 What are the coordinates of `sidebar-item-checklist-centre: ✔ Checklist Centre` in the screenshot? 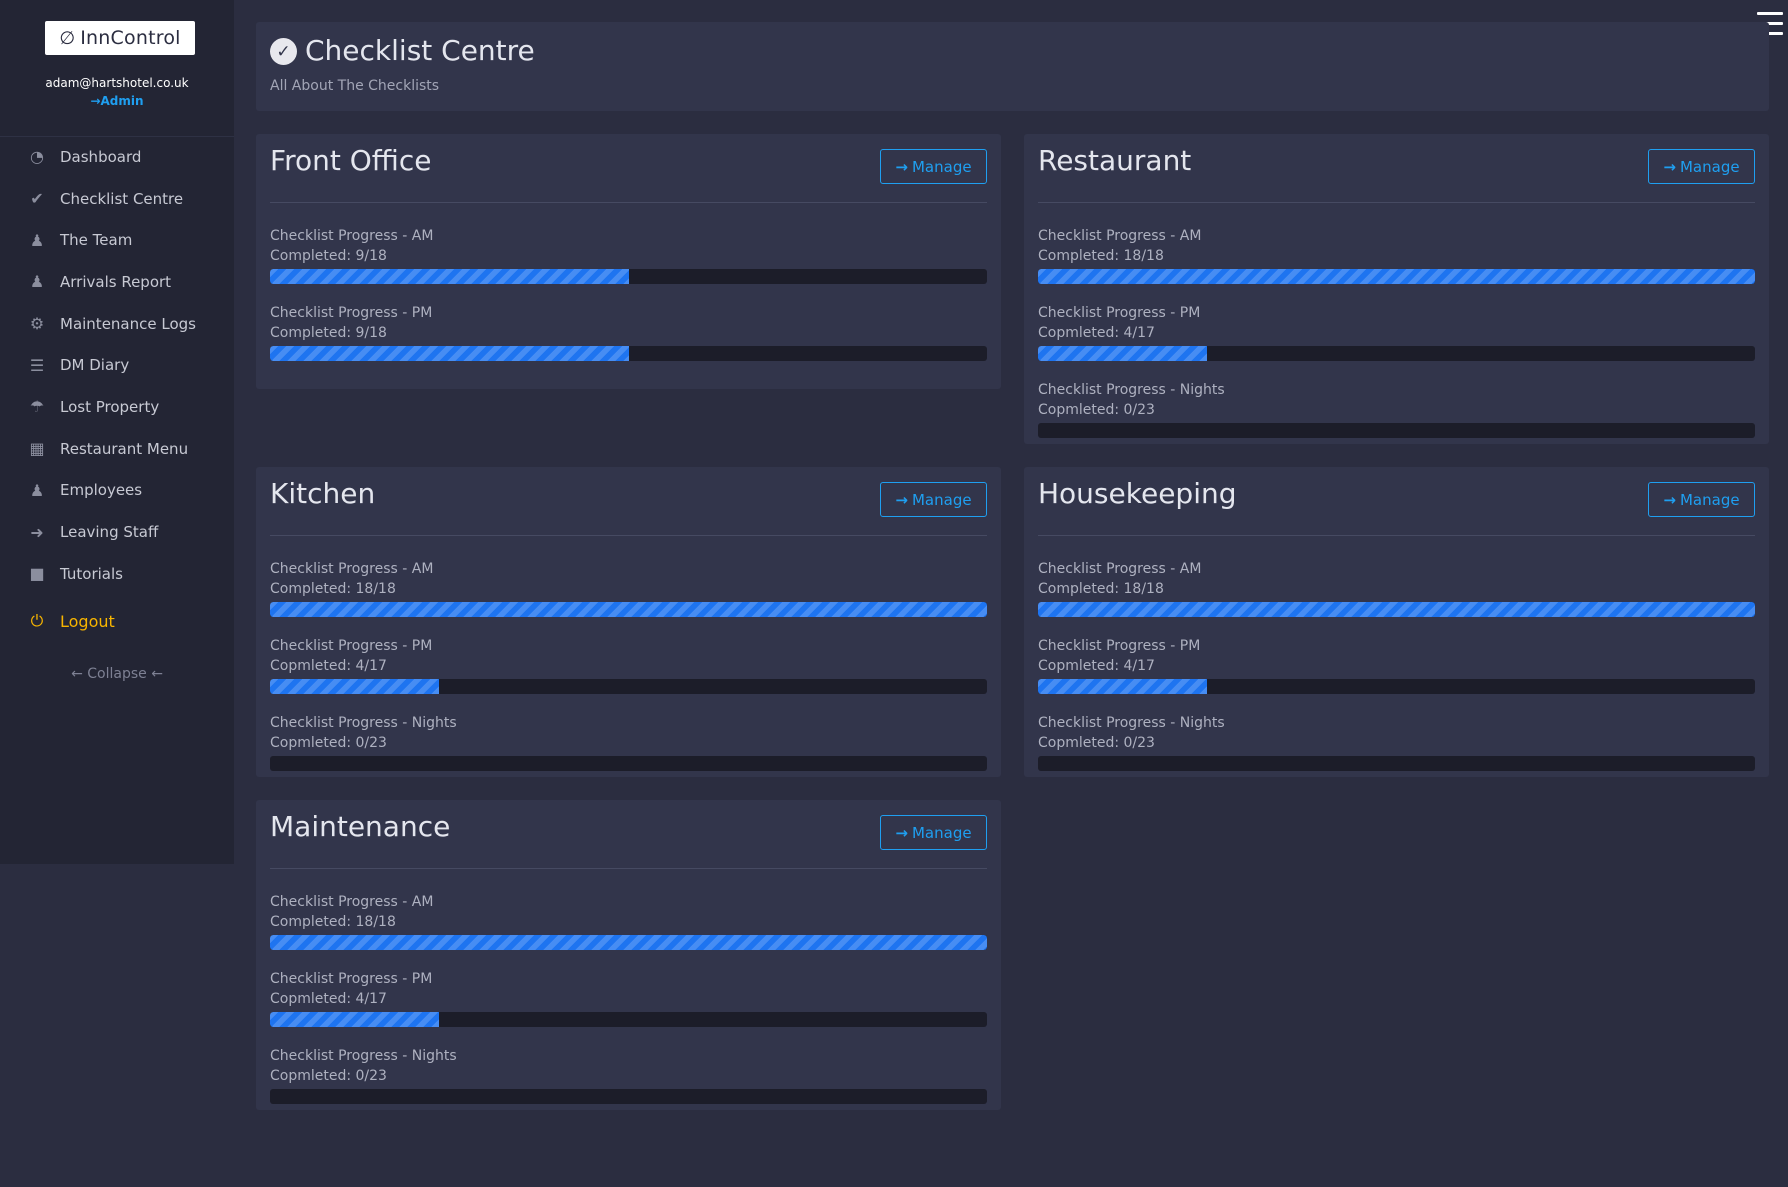 It's located at (117, 199).